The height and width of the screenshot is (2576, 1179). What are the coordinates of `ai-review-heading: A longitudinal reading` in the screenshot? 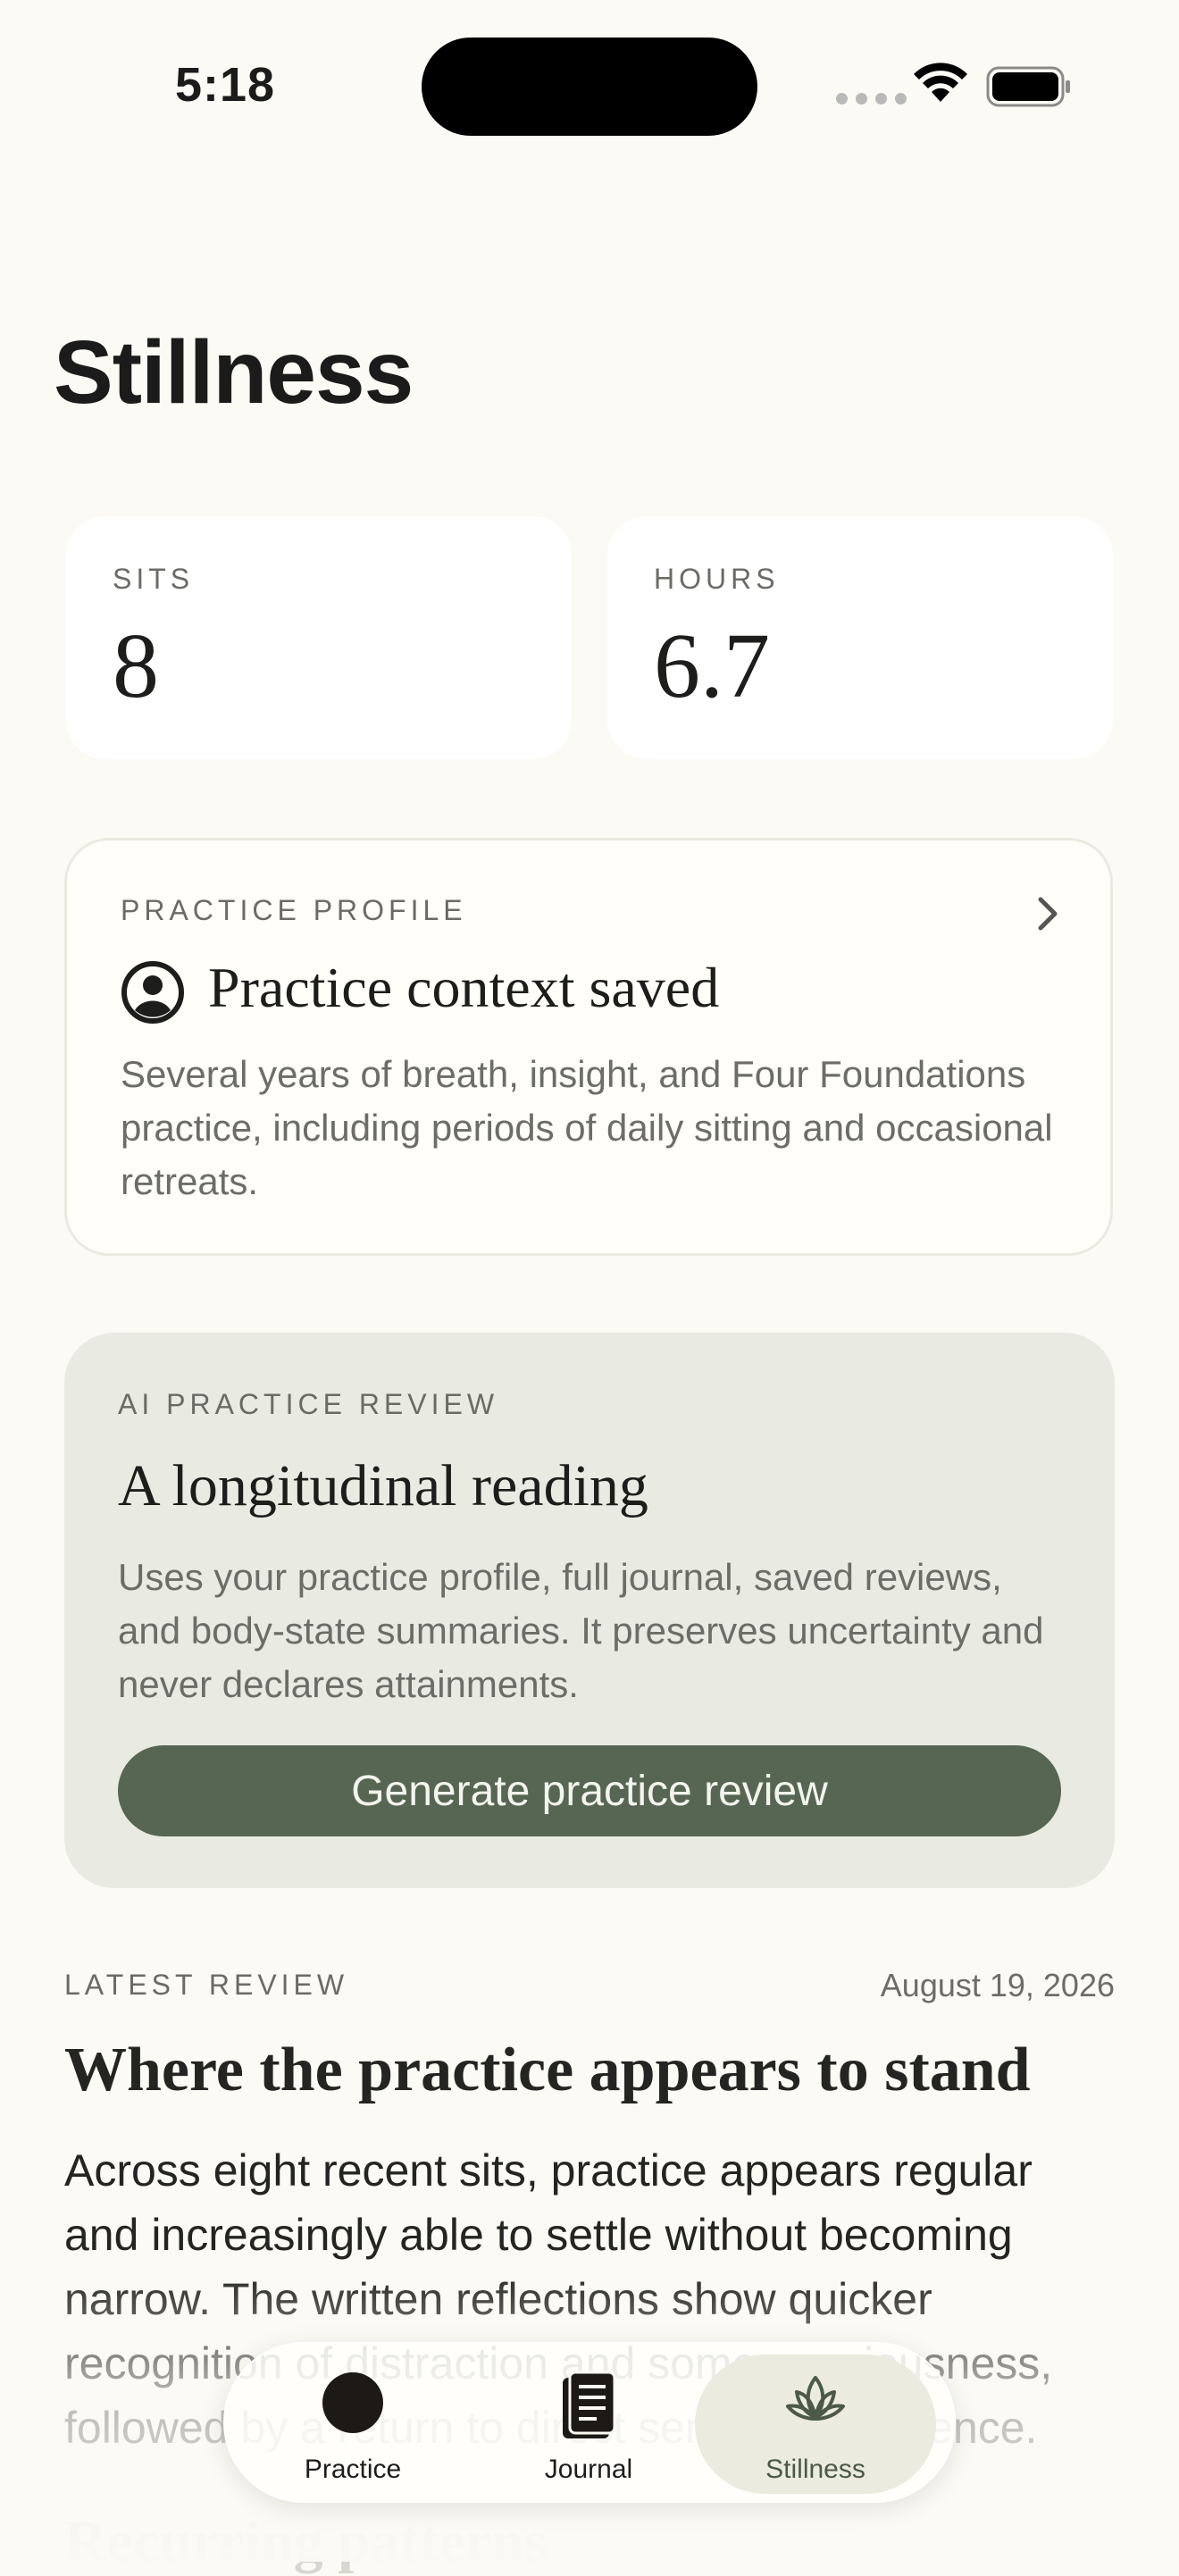 It's located at (383, 1486).